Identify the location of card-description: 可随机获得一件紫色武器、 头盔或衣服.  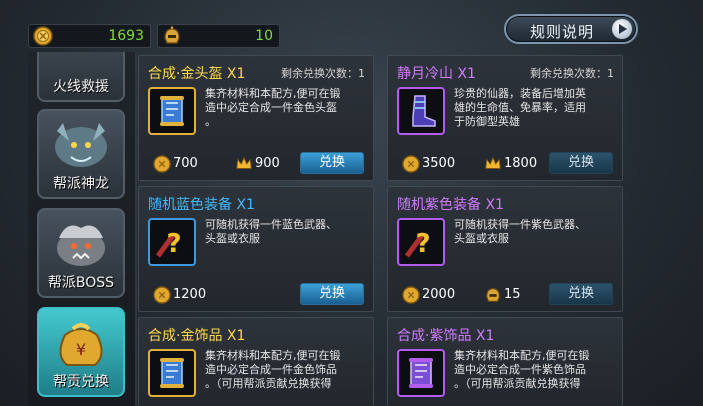
(520, 231).